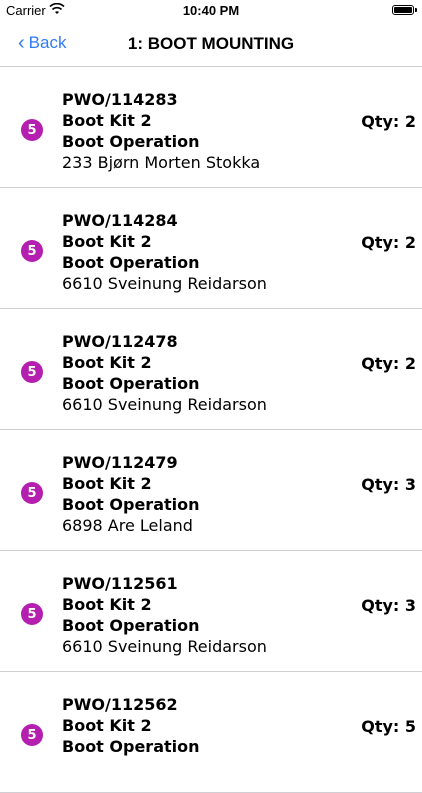 The image size is (422, 793). Describe the element at coordinates (127, 525) in the screenshot. I see `worker-name: 6898 Are Leland` at that location.